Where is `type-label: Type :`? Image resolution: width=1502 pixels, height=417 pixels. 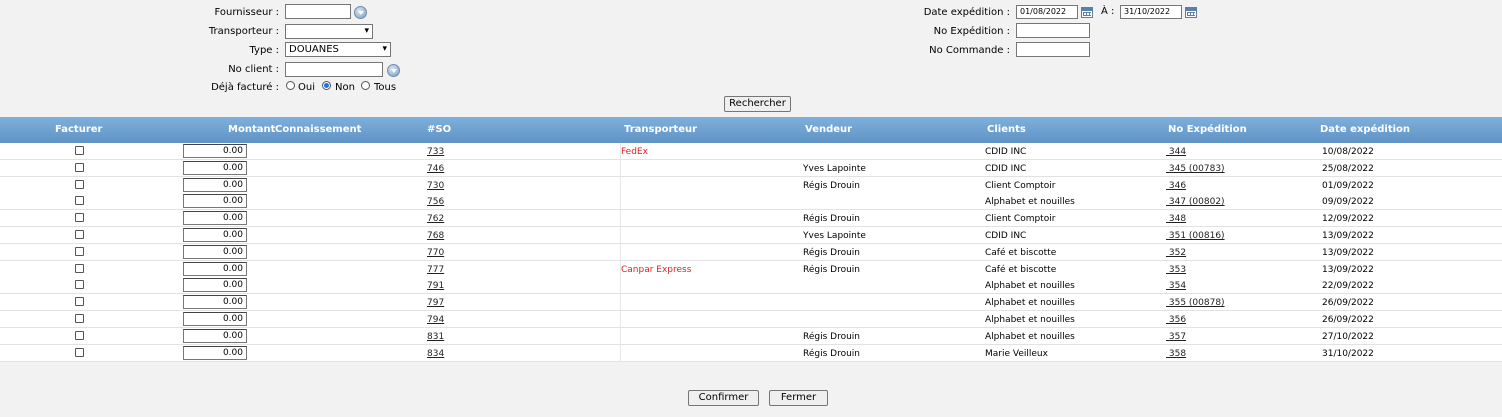 type-label: Type : is located at coordinates (264, 50).